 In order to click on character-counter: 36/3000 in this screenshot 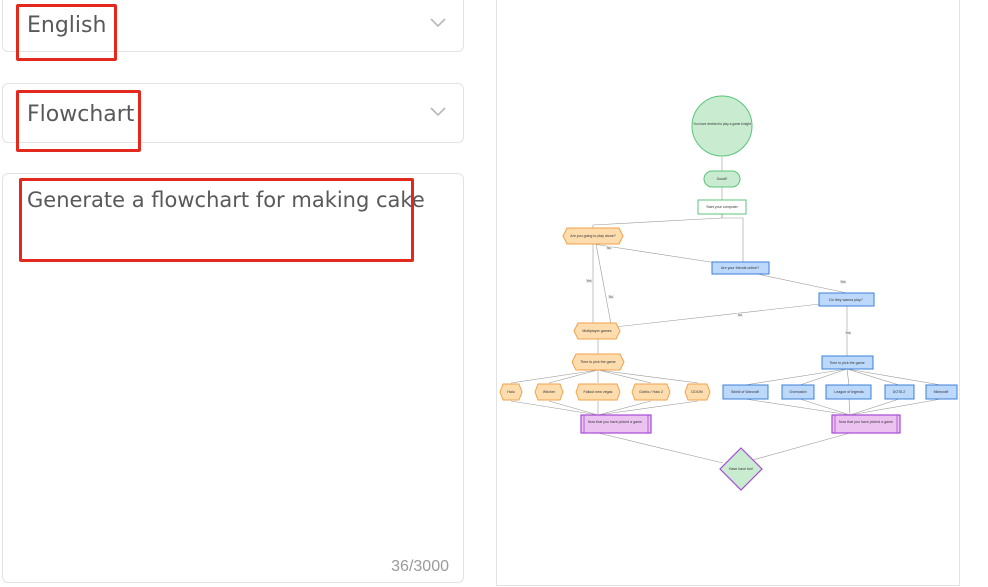, I will do `click(420, 566)`.